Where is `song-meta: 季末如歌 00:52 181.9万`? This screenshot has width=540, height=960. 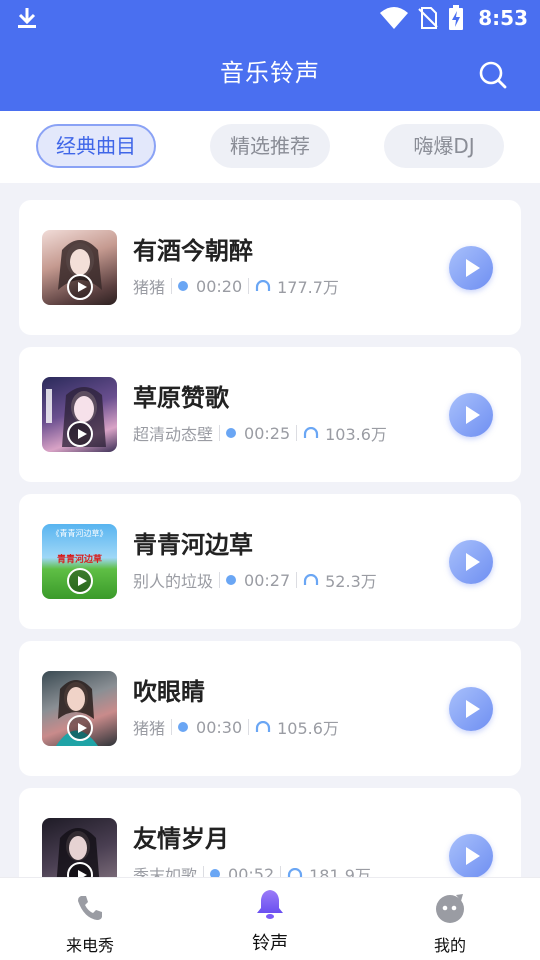 song-meta: 季末如歌 00:52 181.9万 is located at coordinates (252, 869).